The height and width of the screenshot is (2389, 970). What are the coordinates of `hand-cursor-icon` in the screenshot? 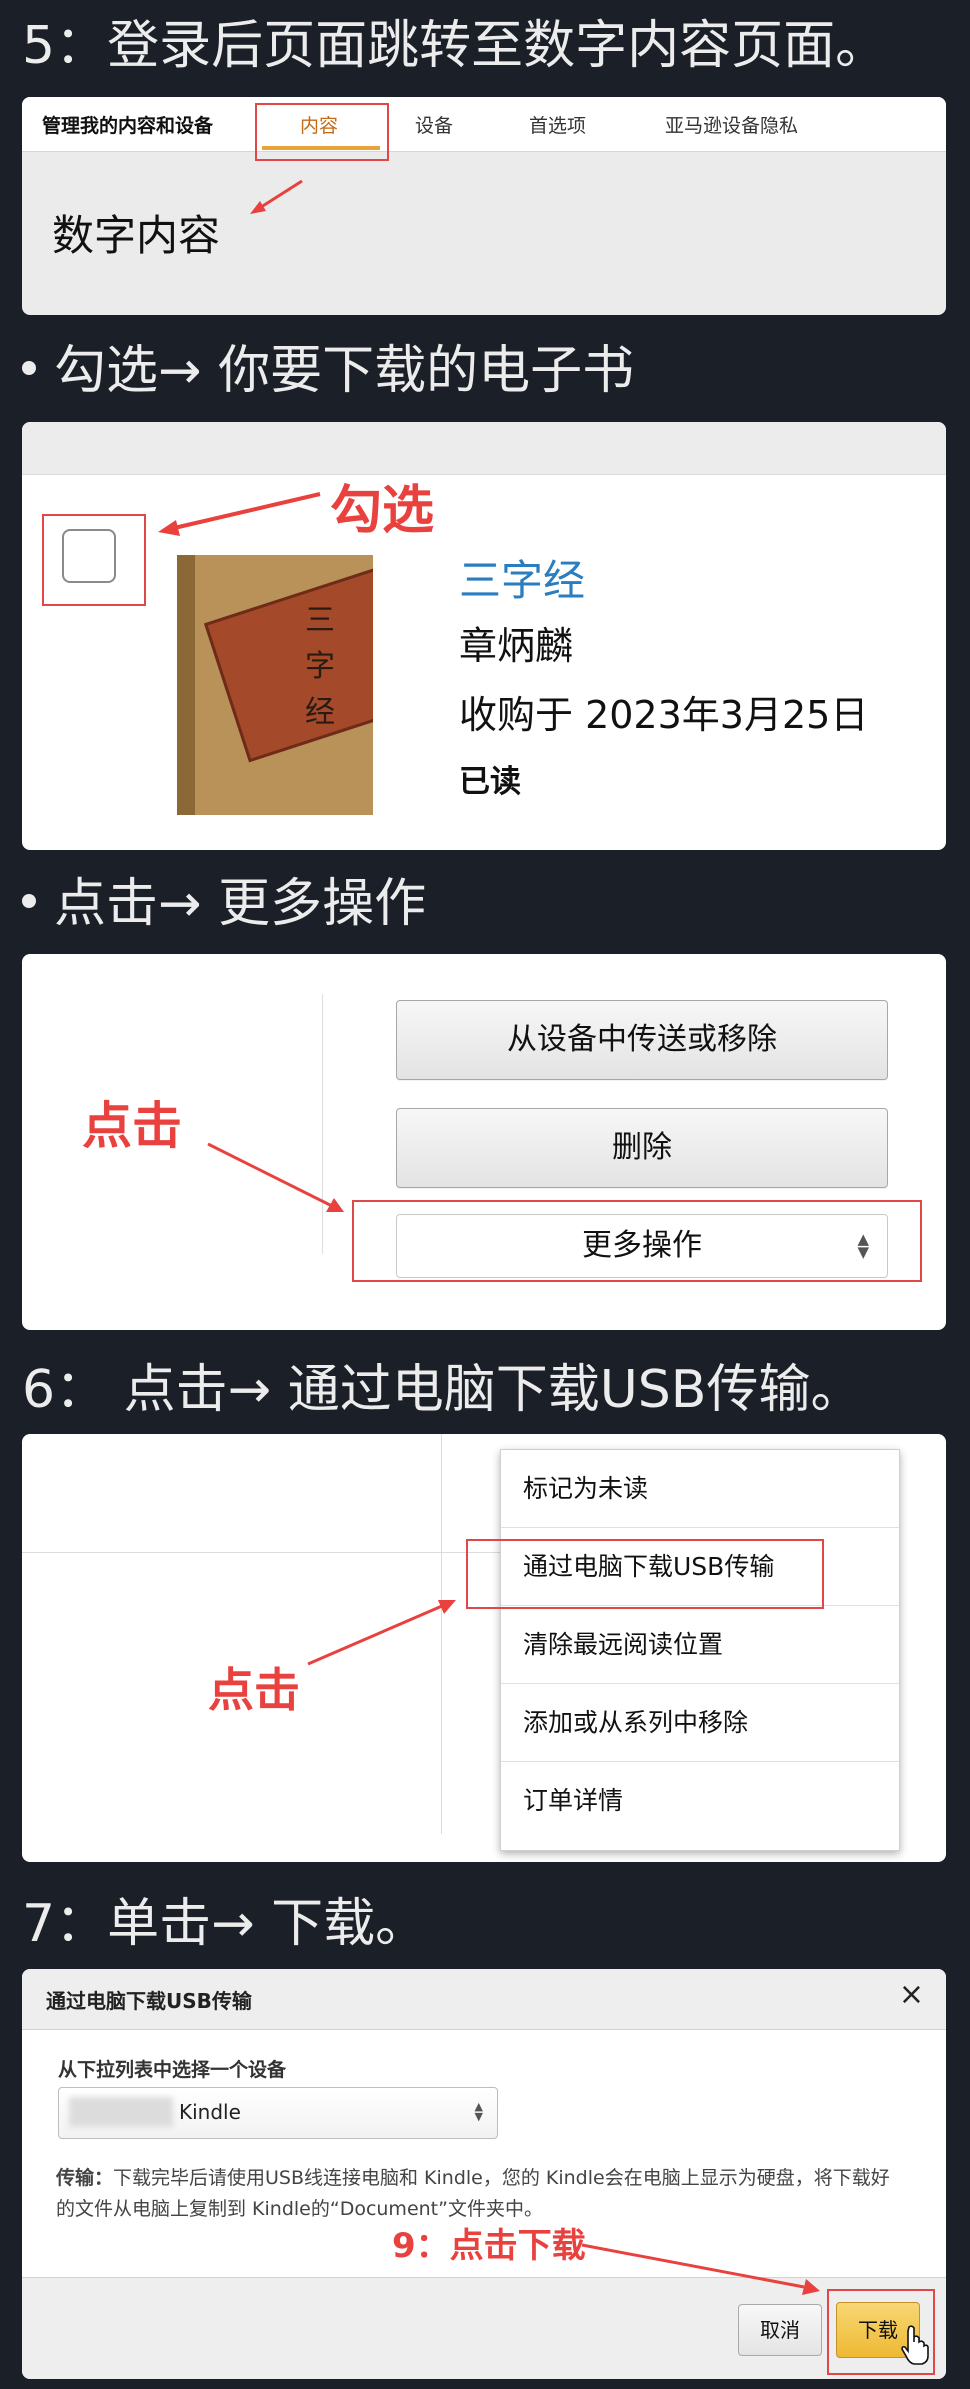 It's located at (915, 2345).